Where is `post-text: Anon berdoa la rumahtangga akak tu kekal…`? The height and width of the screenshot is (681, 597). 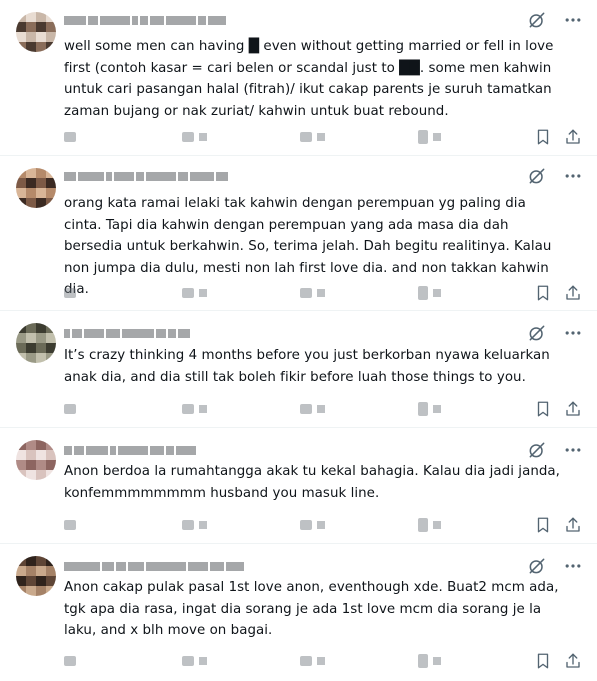
post-text: Anon berdoa la rumahtangga akak tu kekal… is located at coordinates (312, 482).